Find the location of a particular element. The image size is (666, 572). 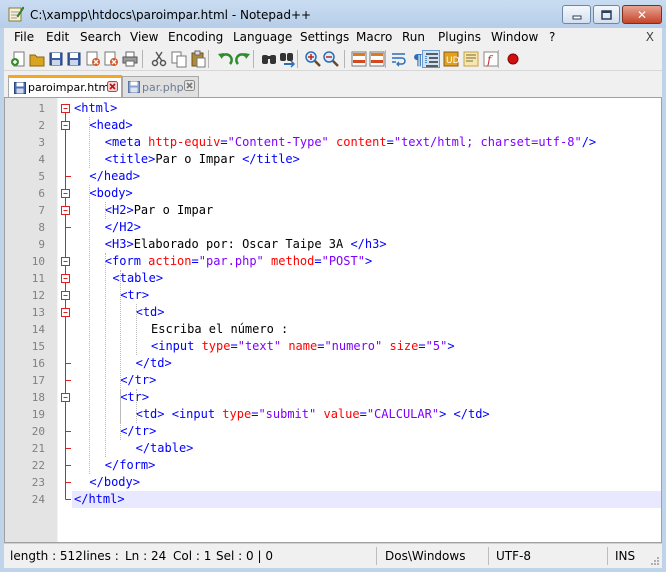

toolbar-separator is located at coordinates (142, 59).